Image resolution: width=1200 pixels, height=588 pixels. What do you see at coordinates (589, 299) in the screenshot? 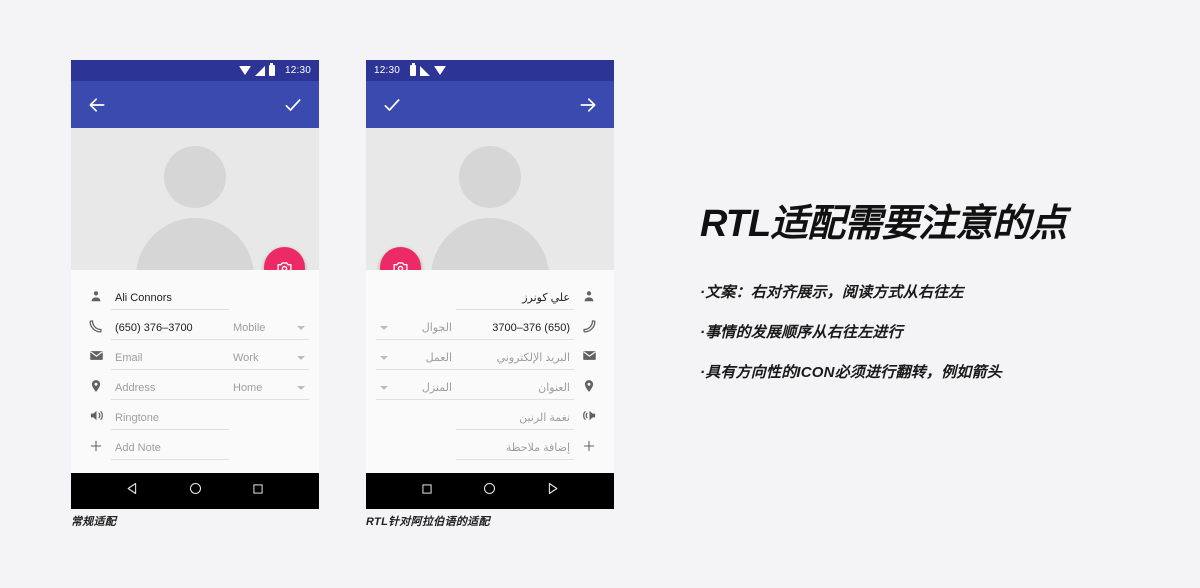
I see `person-icon` at bounding box center [589, 299].